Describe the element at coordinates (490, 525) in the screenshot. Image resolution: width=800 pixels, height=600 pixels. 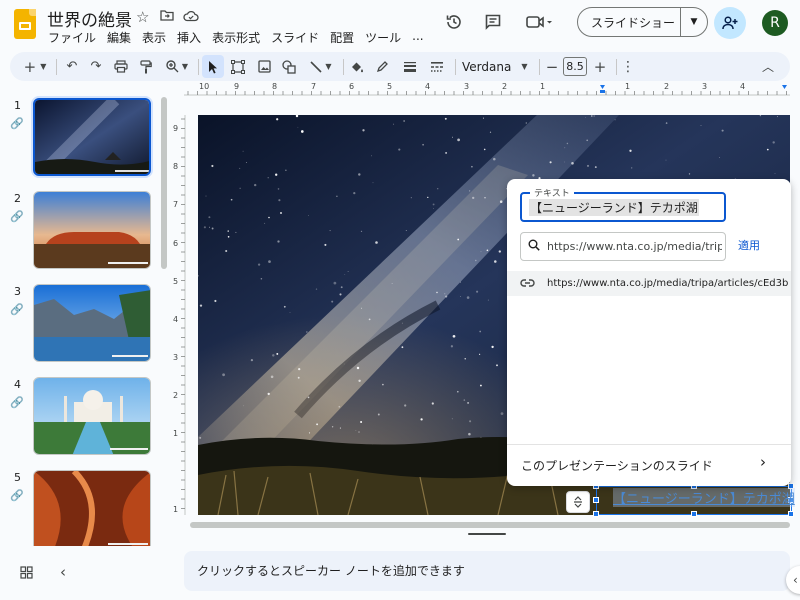
I see `slide-horizontal-scrollbar` at that location.